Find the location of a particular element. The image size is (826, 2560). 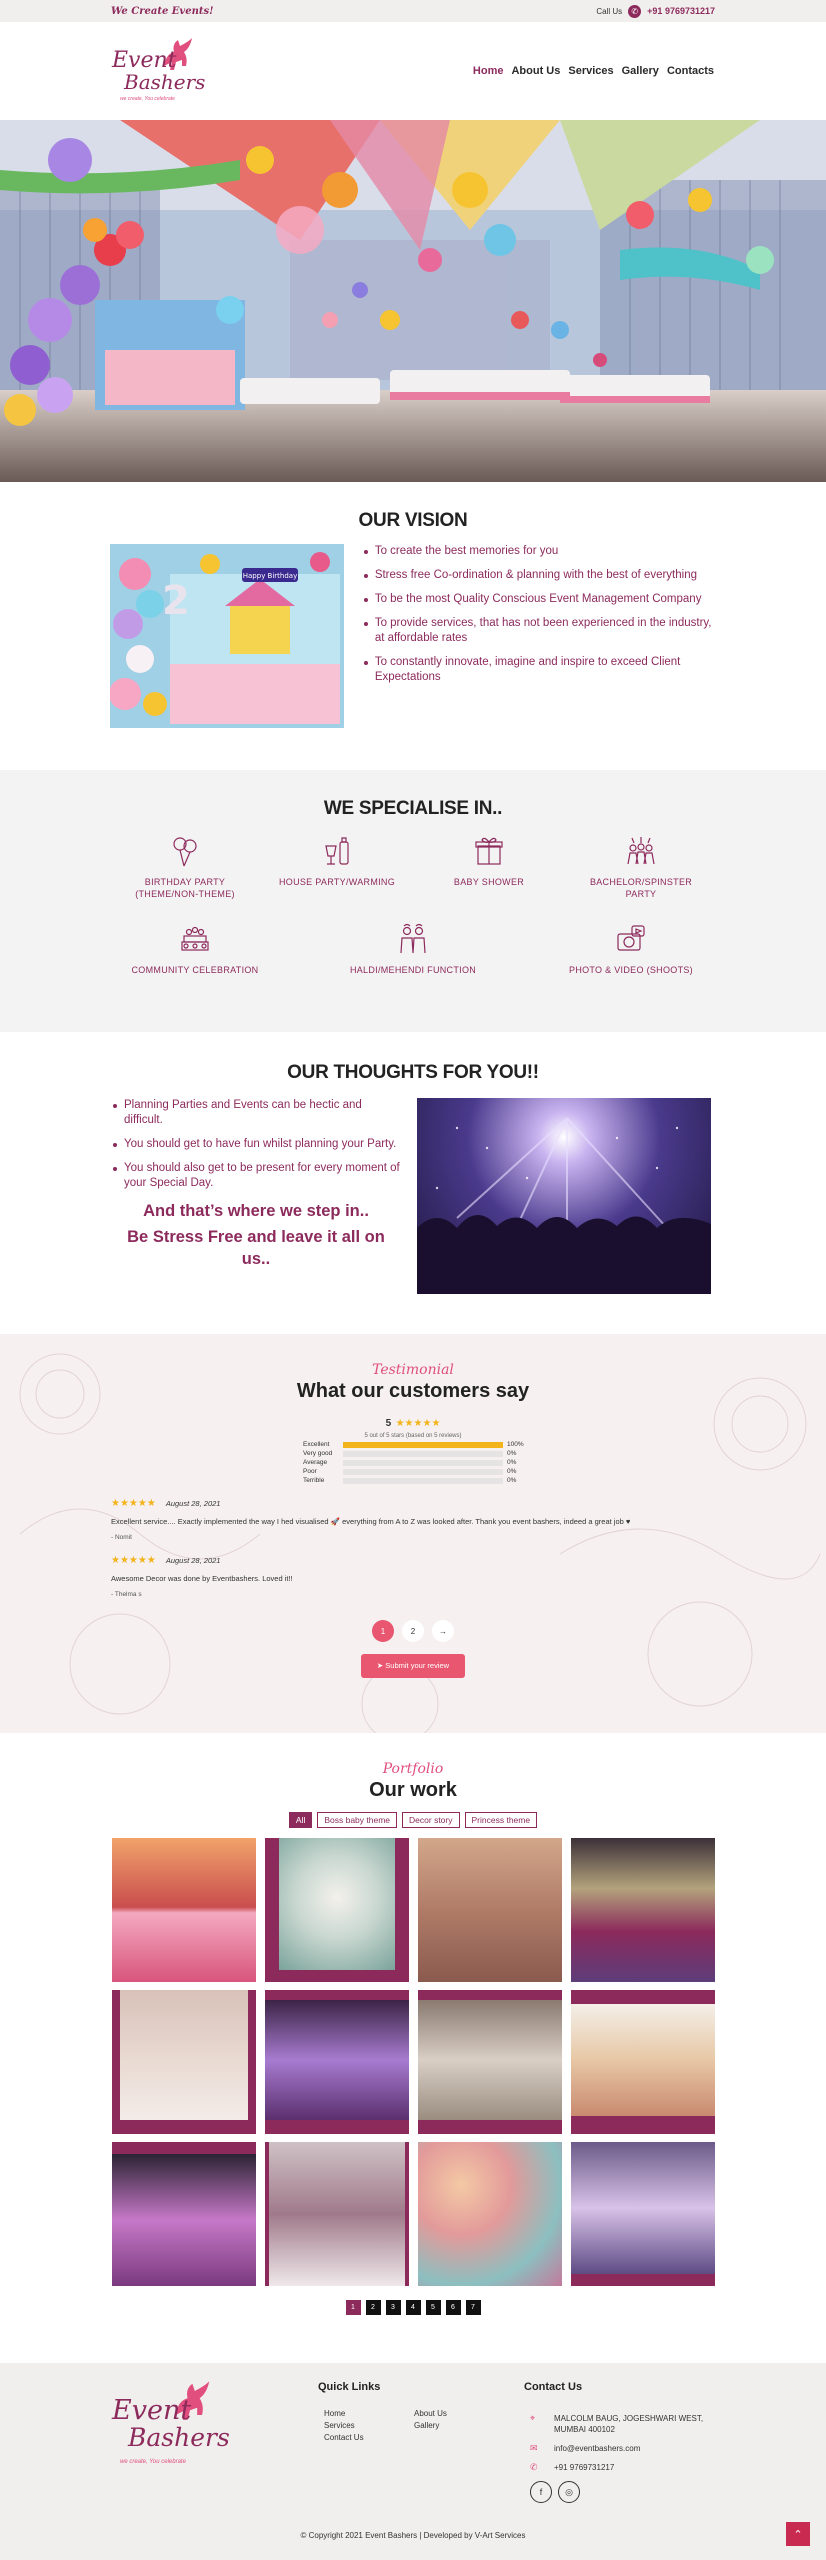

service-community: COMMUNITY CELEBRATION is located at coordinates (195, 949).